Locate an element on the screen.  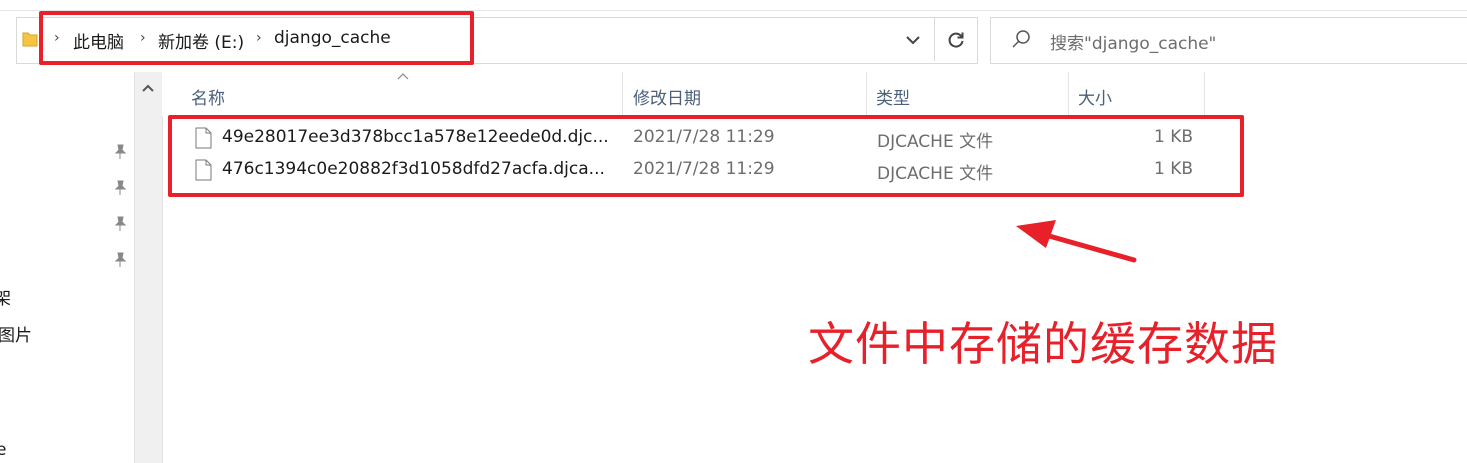
title-bar-strip is located at coordinates (733, 5).